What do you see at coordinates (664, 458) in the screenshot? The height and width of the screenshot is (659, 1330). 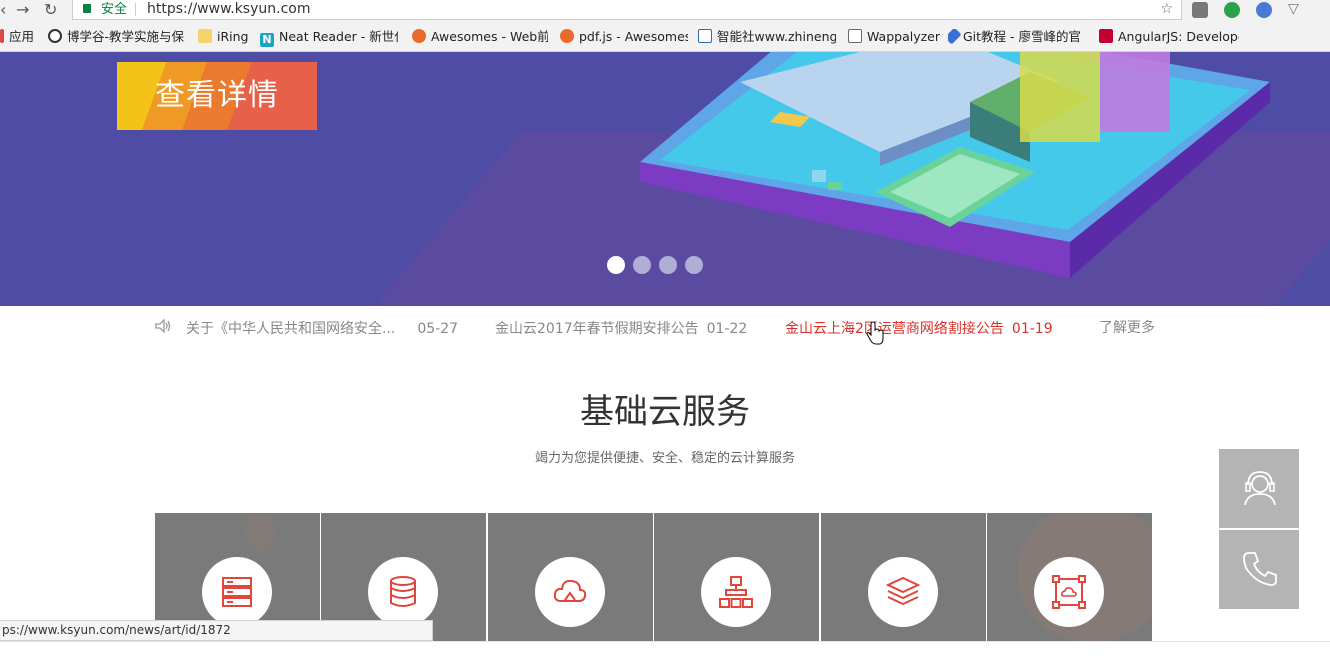 I see `section-subtitle: 竭力为您提供便捷、安全、稳定的云计算服务` at bounding box center [664, 458].